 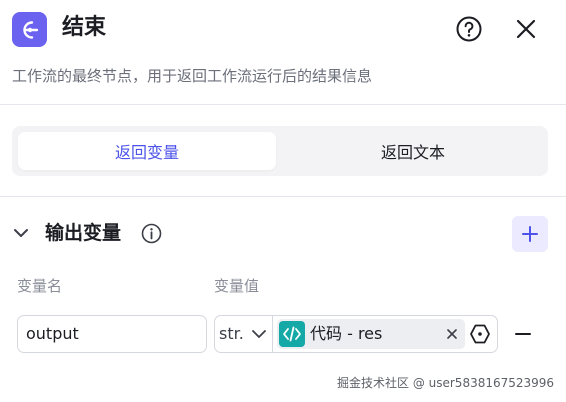 I want to click on clear-reference-icon, so click(x=452, y=334).